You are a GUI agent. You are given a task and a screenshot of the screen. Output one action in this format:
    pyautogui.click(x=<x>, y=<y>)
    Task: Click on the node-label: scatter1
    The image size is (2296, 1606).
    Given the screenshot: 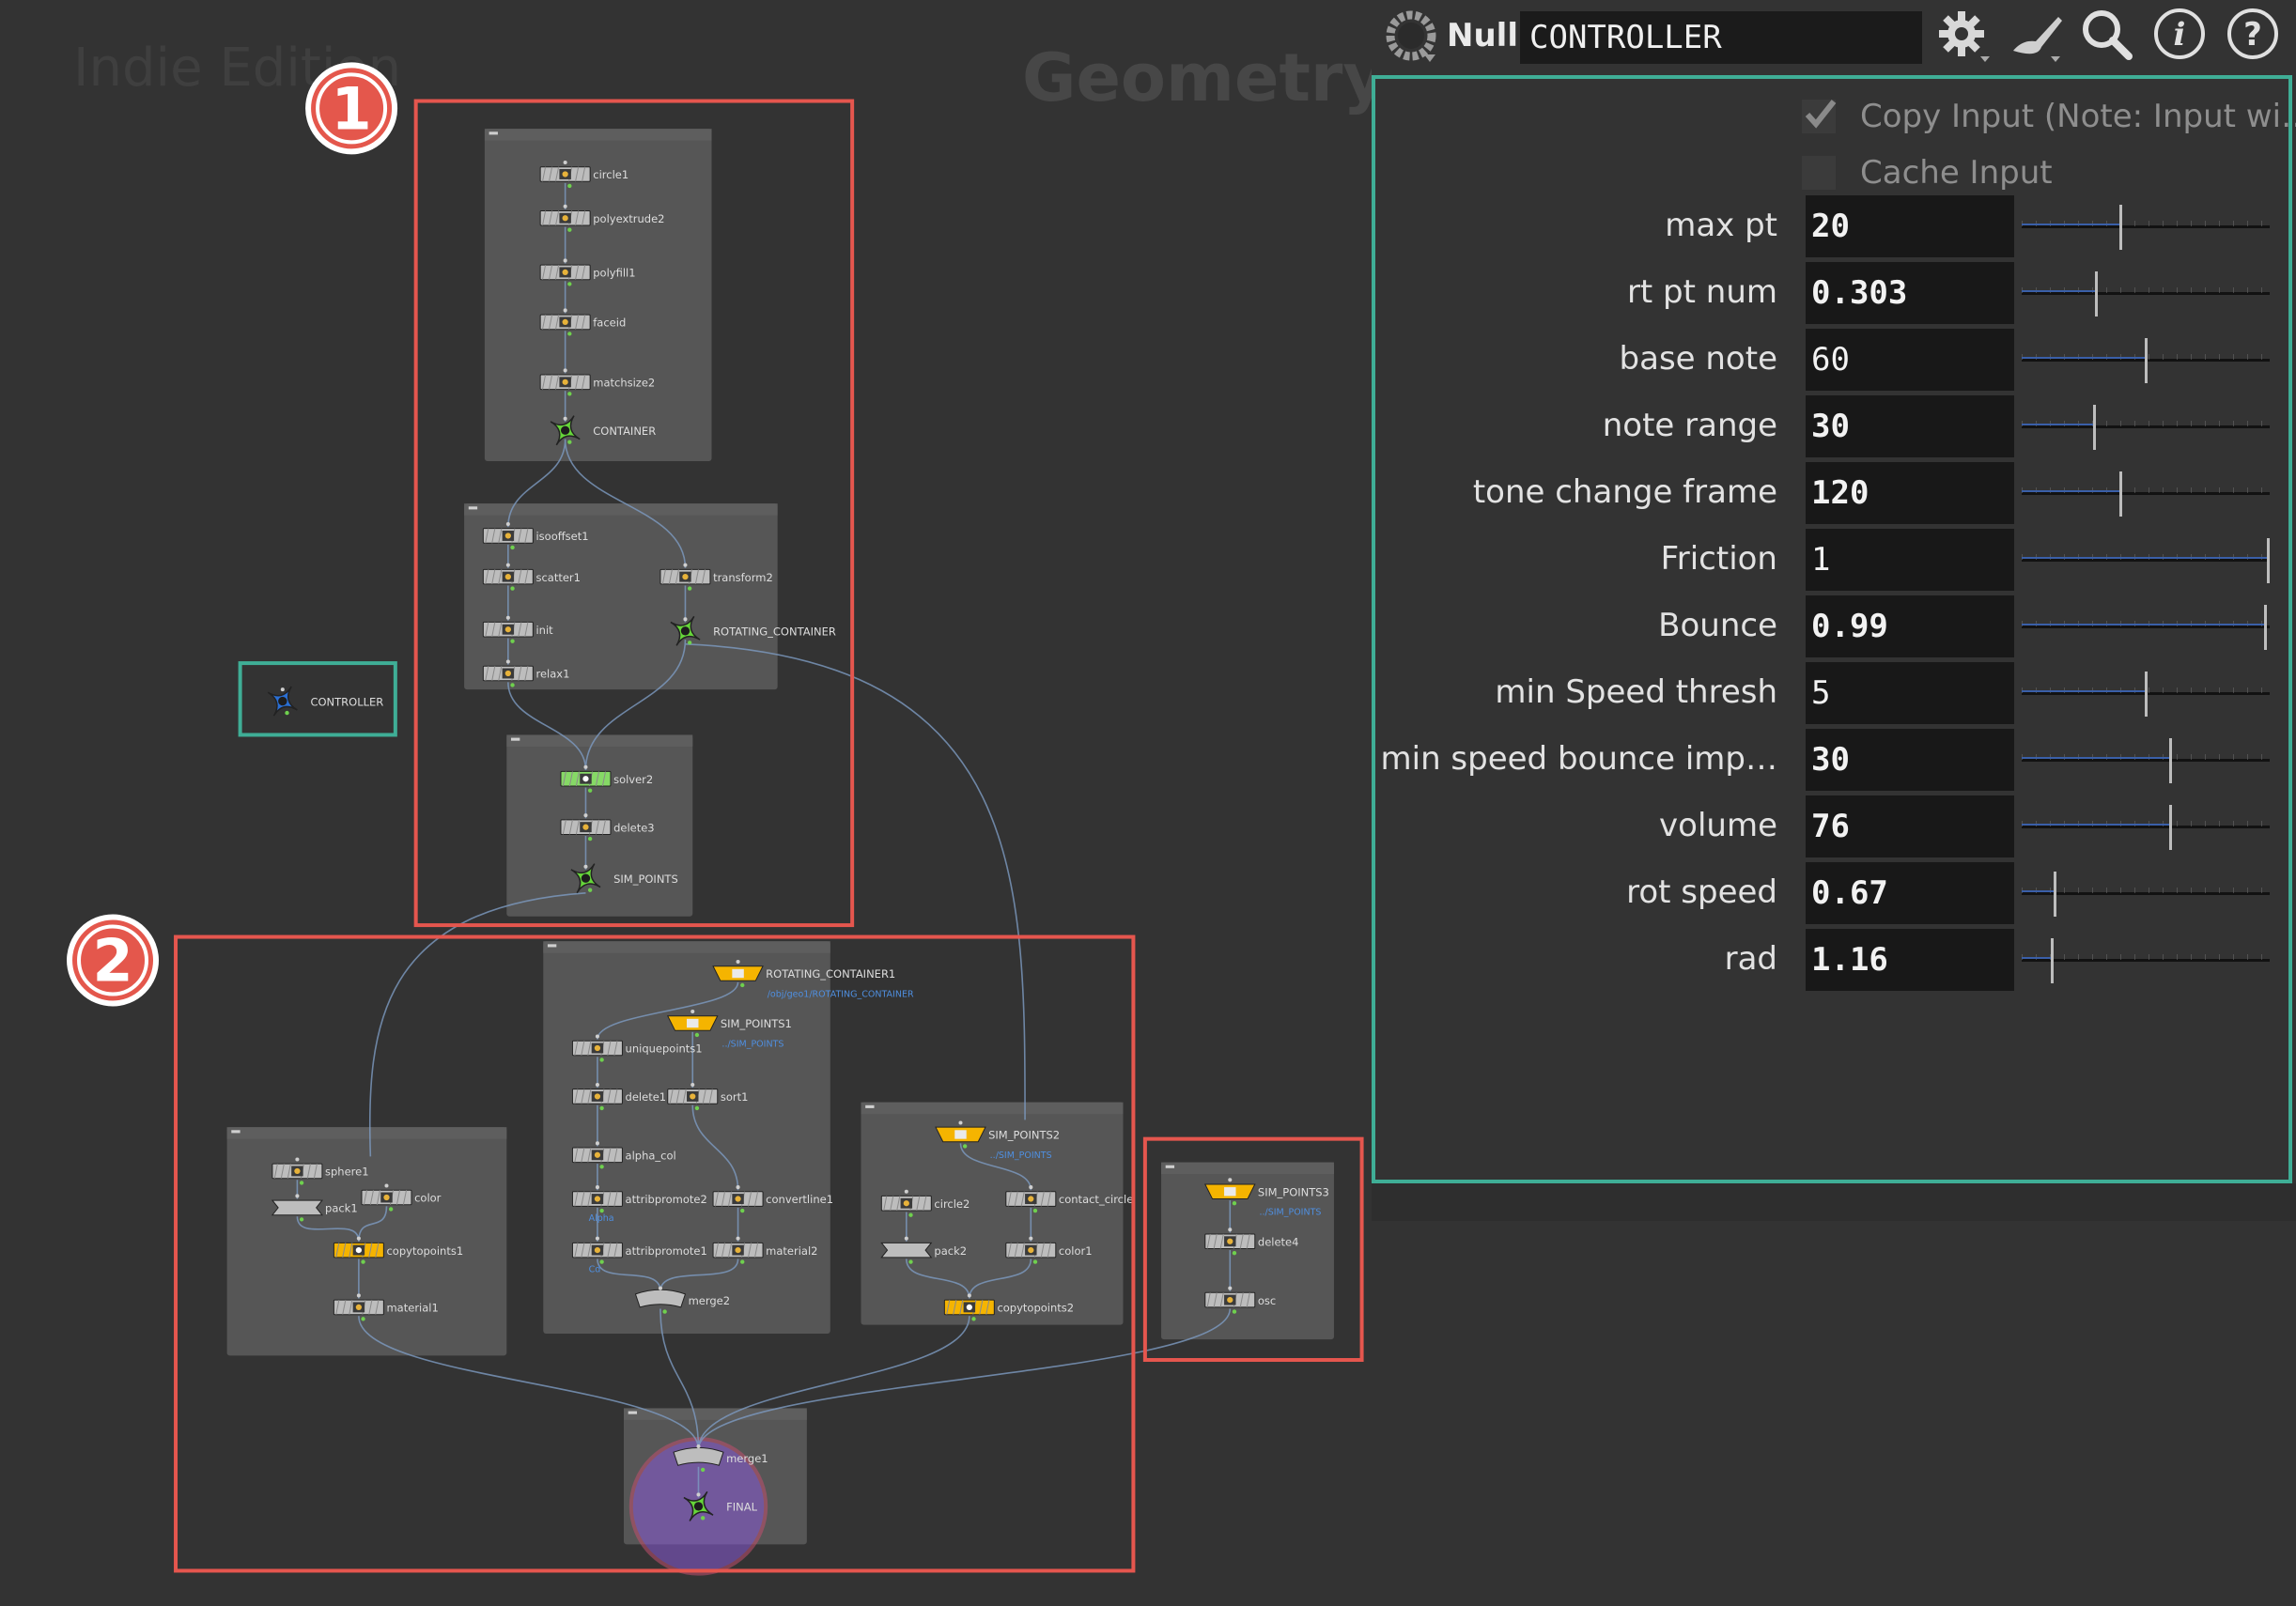 What is the action you would take?
    pyautogui.click(x=558, y=577)
    